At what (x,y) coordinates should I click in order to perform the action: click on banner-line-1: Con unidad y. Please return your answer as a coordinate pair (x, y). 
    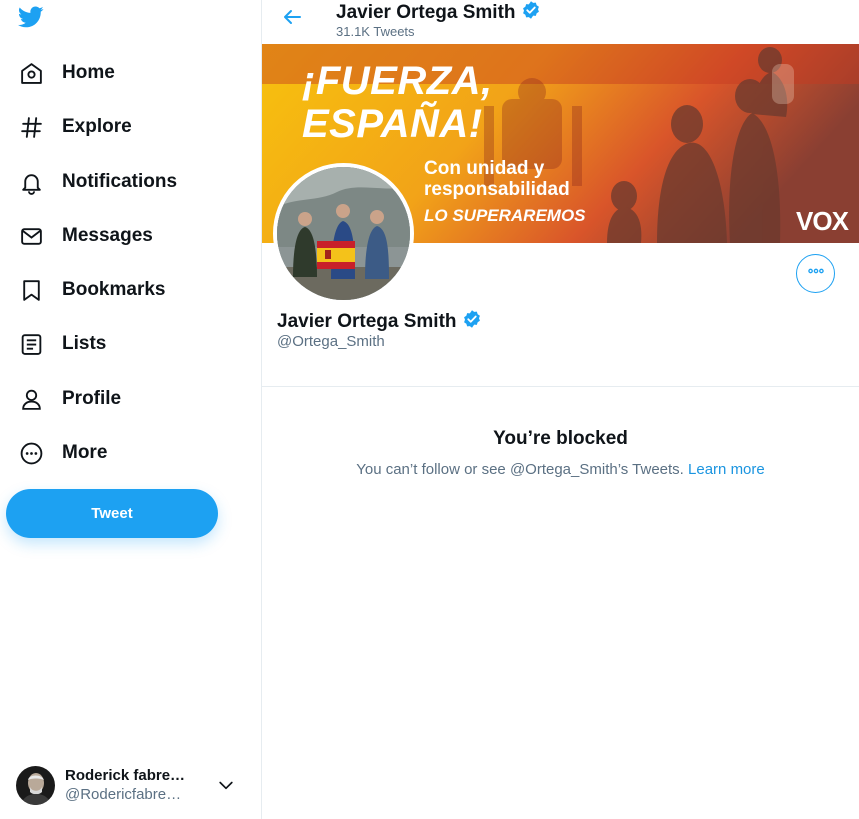
    Looking at the image, I should click on (484, 168).